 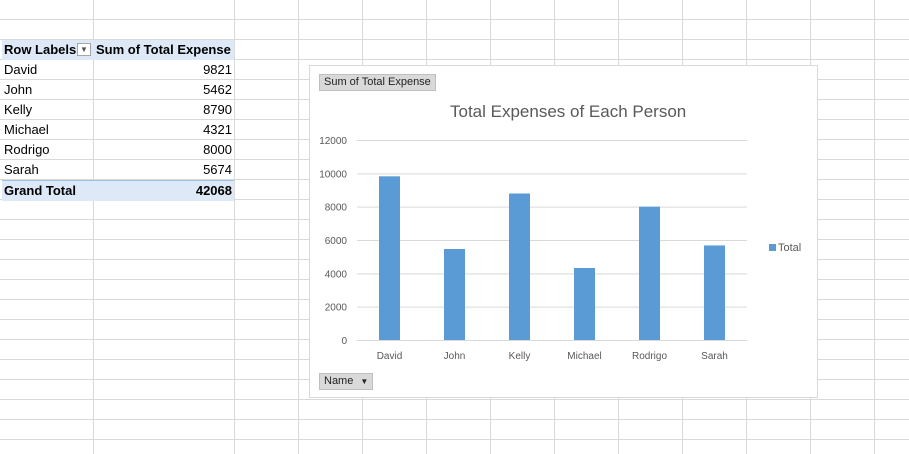 I want to click on row-labels-header: Row Labels, so click(x=40, y=50).